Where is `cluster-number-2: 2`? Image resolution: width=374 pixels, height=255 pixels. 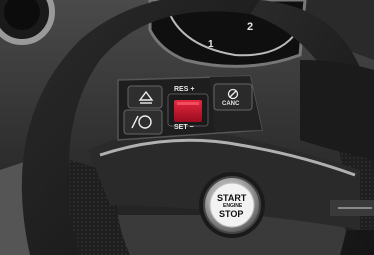 cluster-number-2: 2 is located at coordinates (250, 27).